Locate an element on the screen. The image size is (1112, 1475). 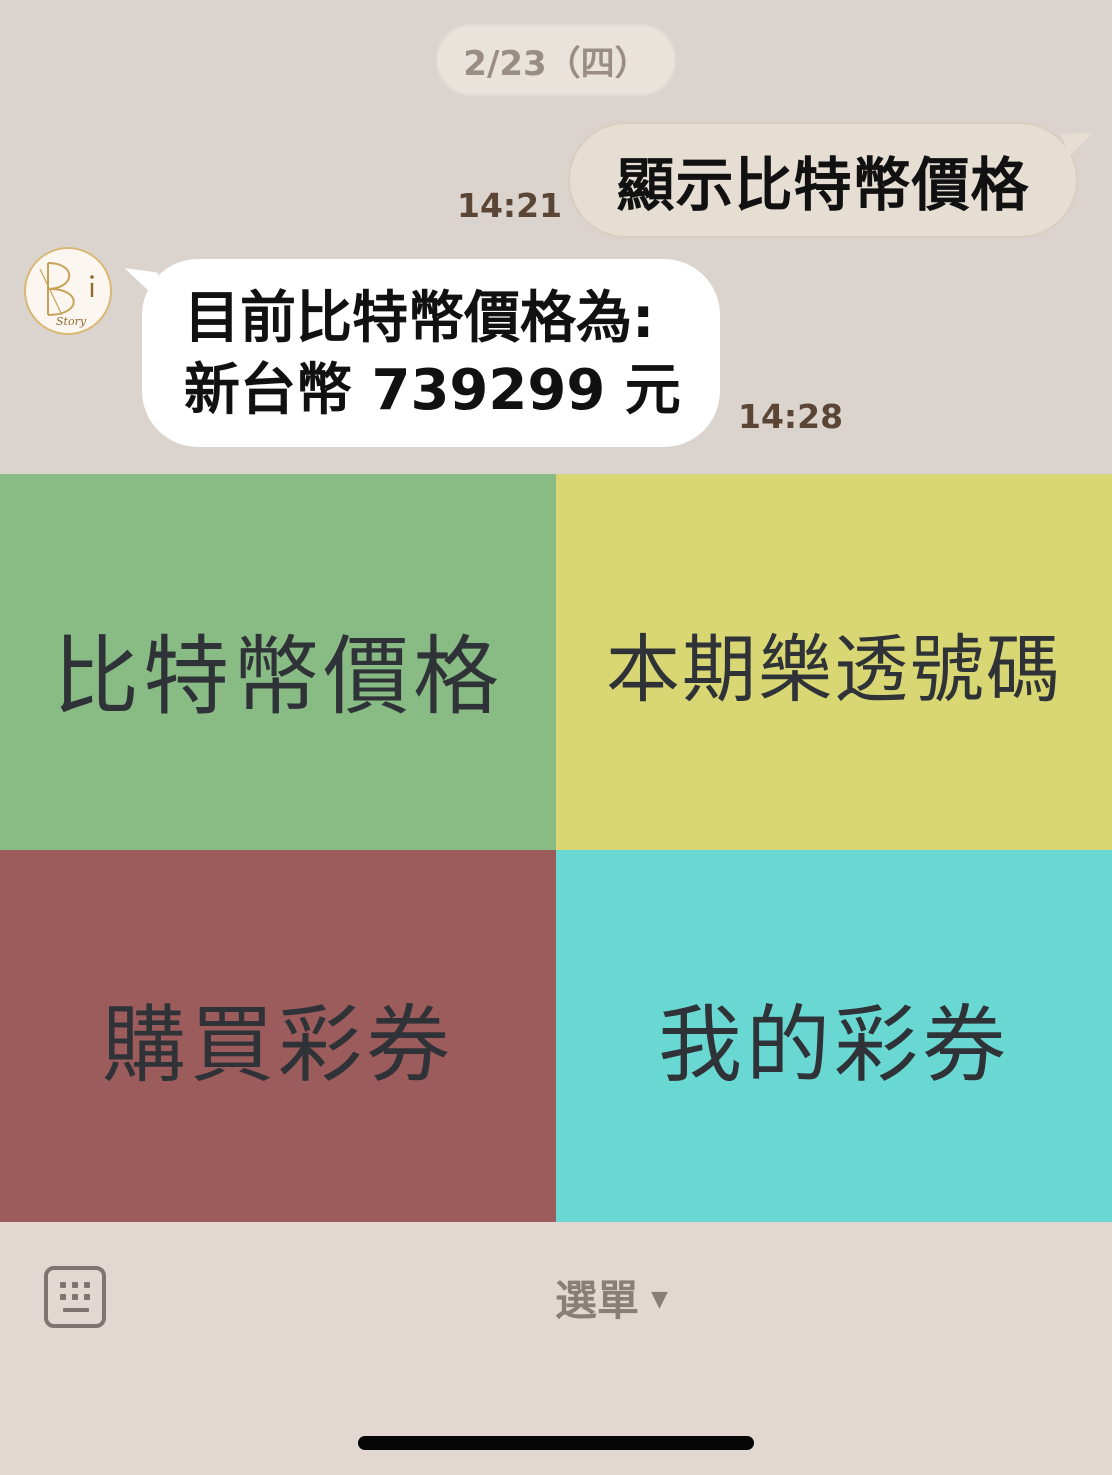
menu-tile-my-lottery: 我的彩券 is located at coordinates (834, 1036).